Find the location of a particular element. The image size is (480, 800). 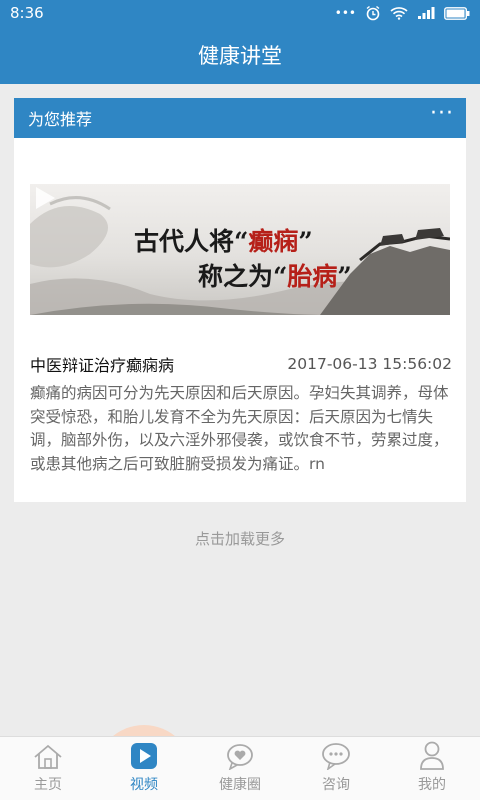

home-icon is located at coordinates (48, 756).